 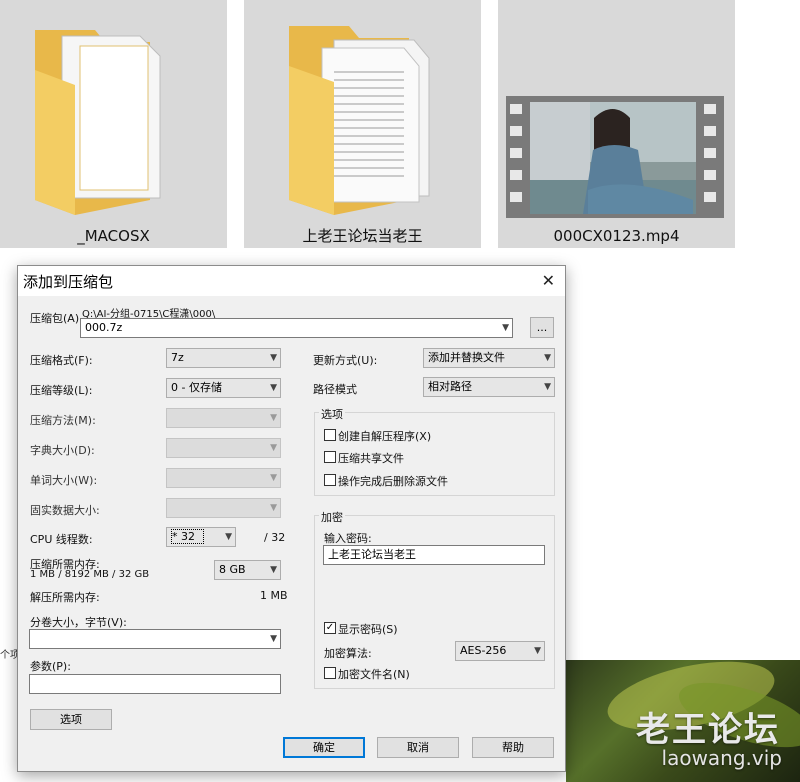 I want to click on delete-checkbox, so click(x=330, y=480).